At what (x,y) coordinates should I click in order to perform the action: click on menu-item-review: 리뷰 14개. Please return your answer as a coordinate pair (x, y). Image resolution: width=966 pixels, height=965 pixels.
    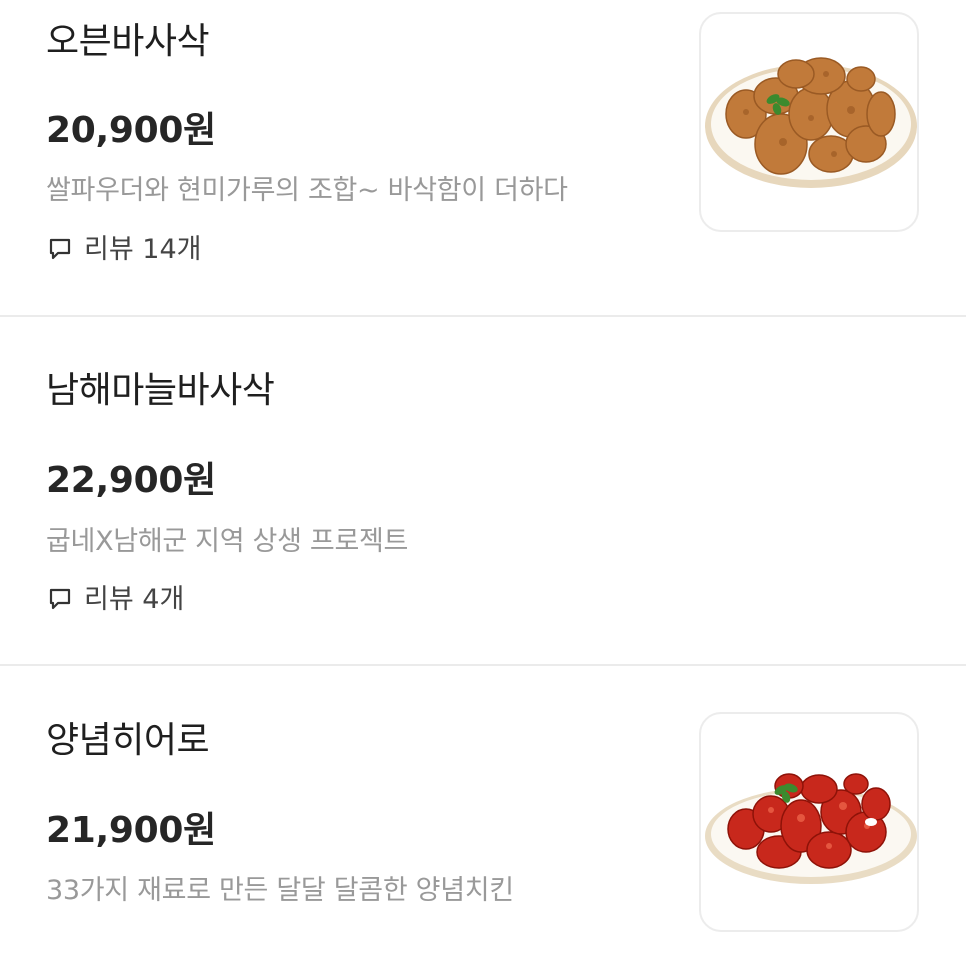
    Looking at the image, I should click on (123, 249).